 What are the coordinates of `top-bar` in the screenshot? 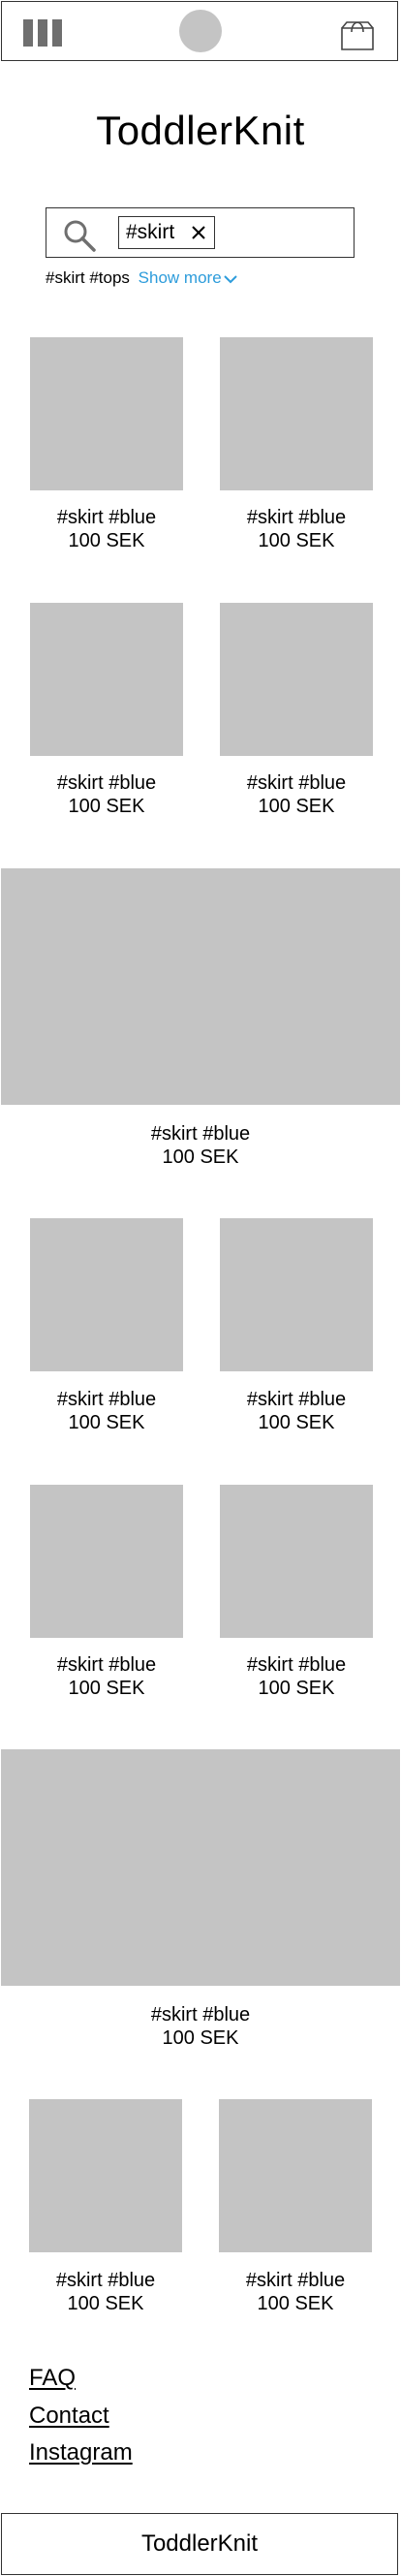 It's located at (200, 31).